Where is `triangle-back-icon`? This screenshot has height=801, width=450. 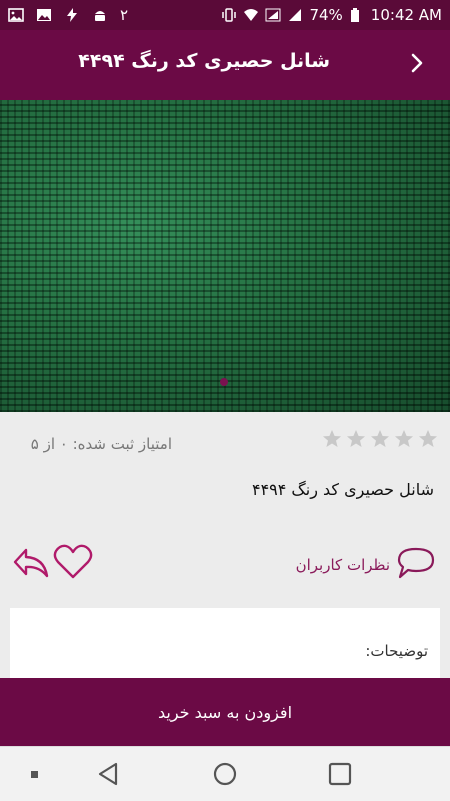
triangle-back-icon is located at coordinates (109, 776).